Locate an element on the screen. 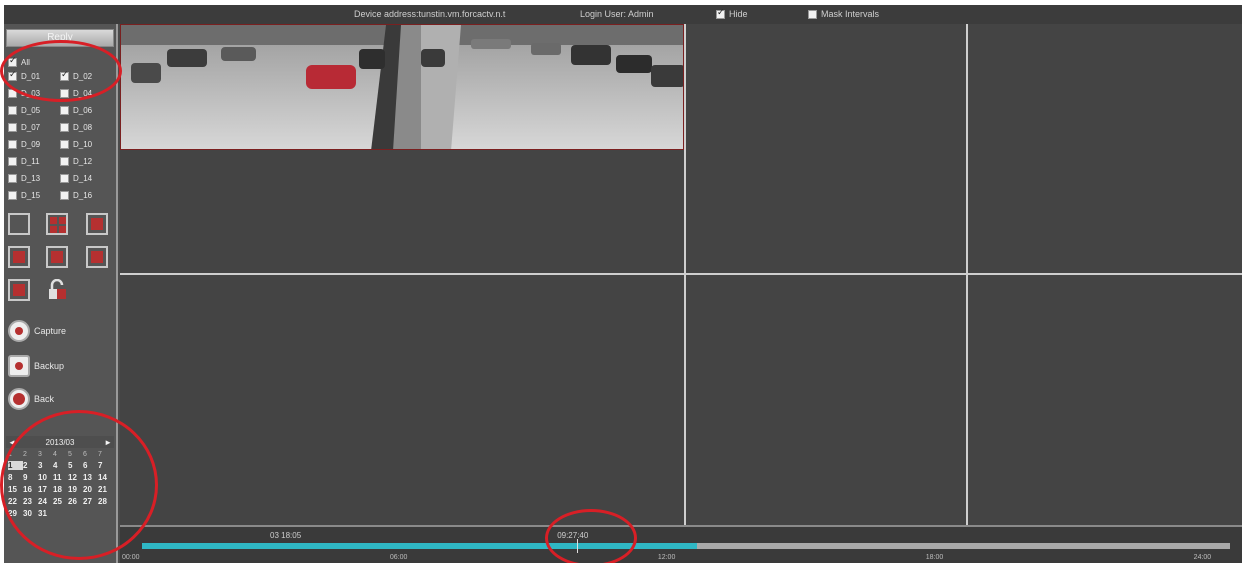  calendar-day: 6 is located at coordinates (90, 465).